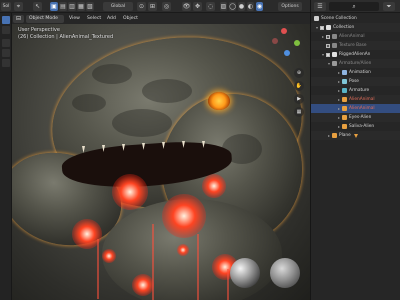 Image resolution: width=400 pixels, height=300 pixels. Describe the element at coordinates (186, 6) in the screenshot. I see `visibility-icon: 👁` at that location.